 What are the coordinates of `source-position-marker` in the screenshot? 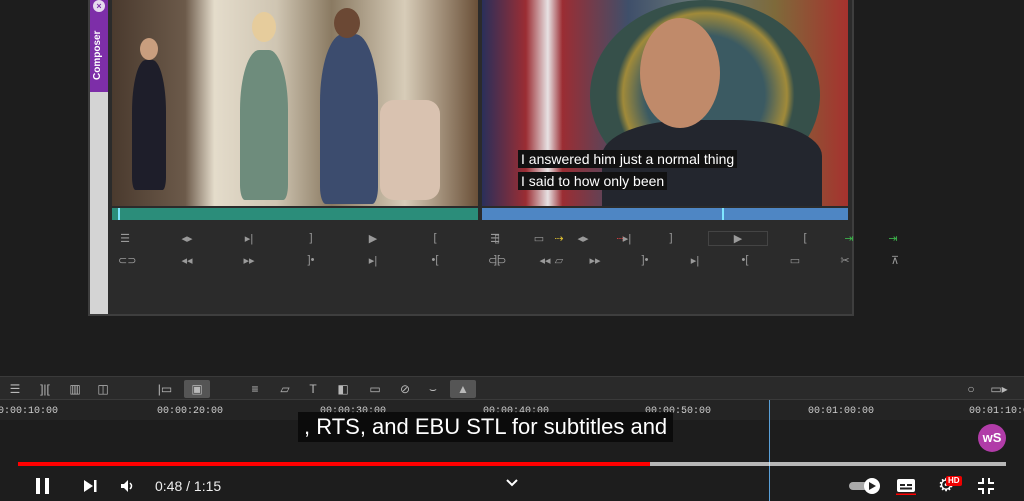 It's located at (119, 214).